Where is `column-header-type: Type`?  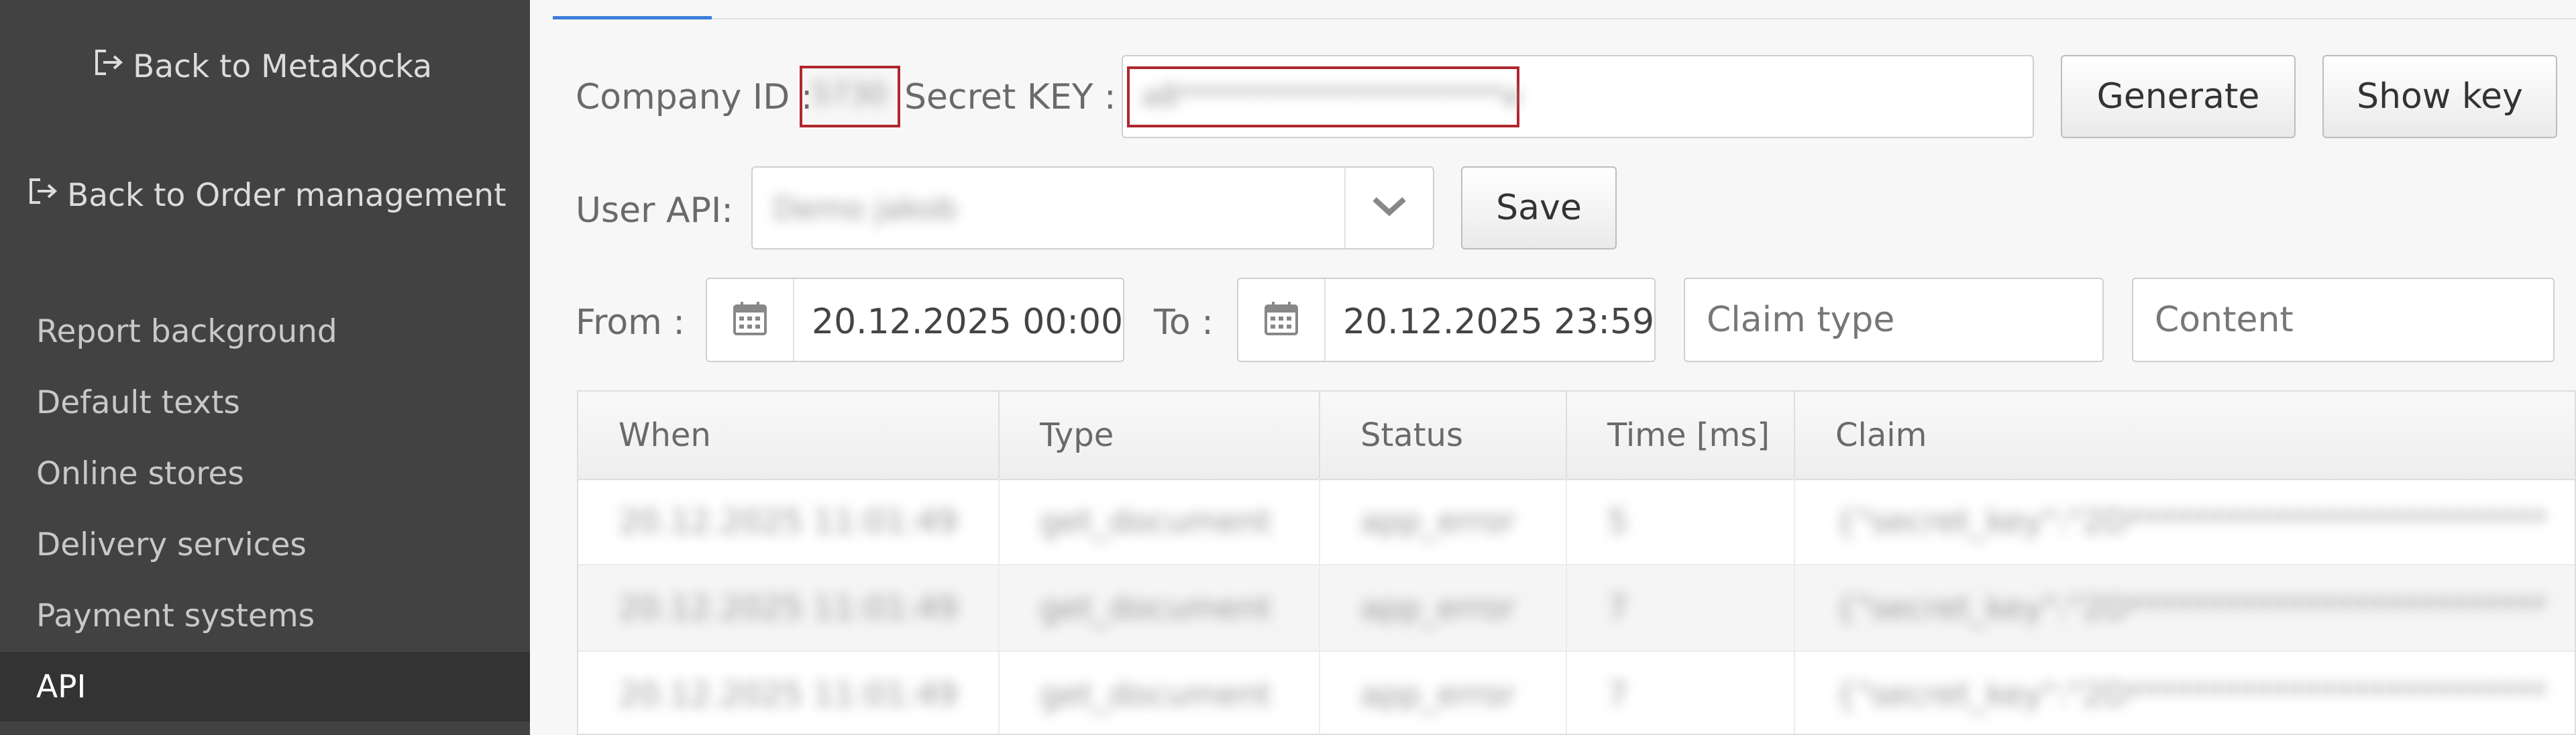 column-header-type: Type is located at coordinates (1160, 435).